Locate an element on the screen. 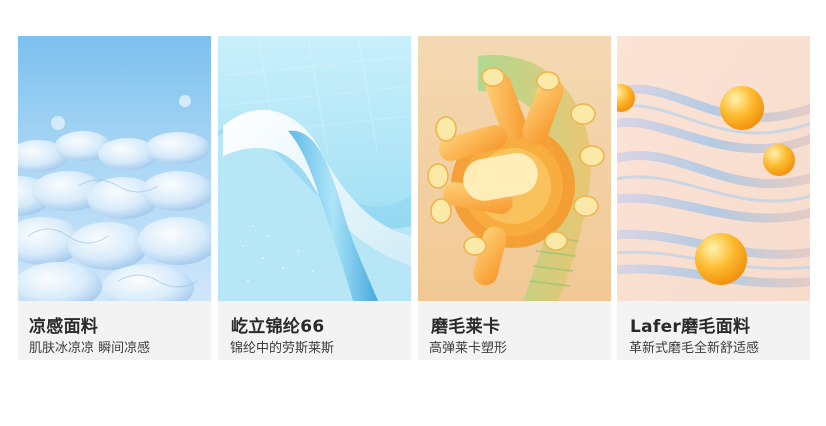  card-title: 凉感面料 is located at coordinates (64, 327).